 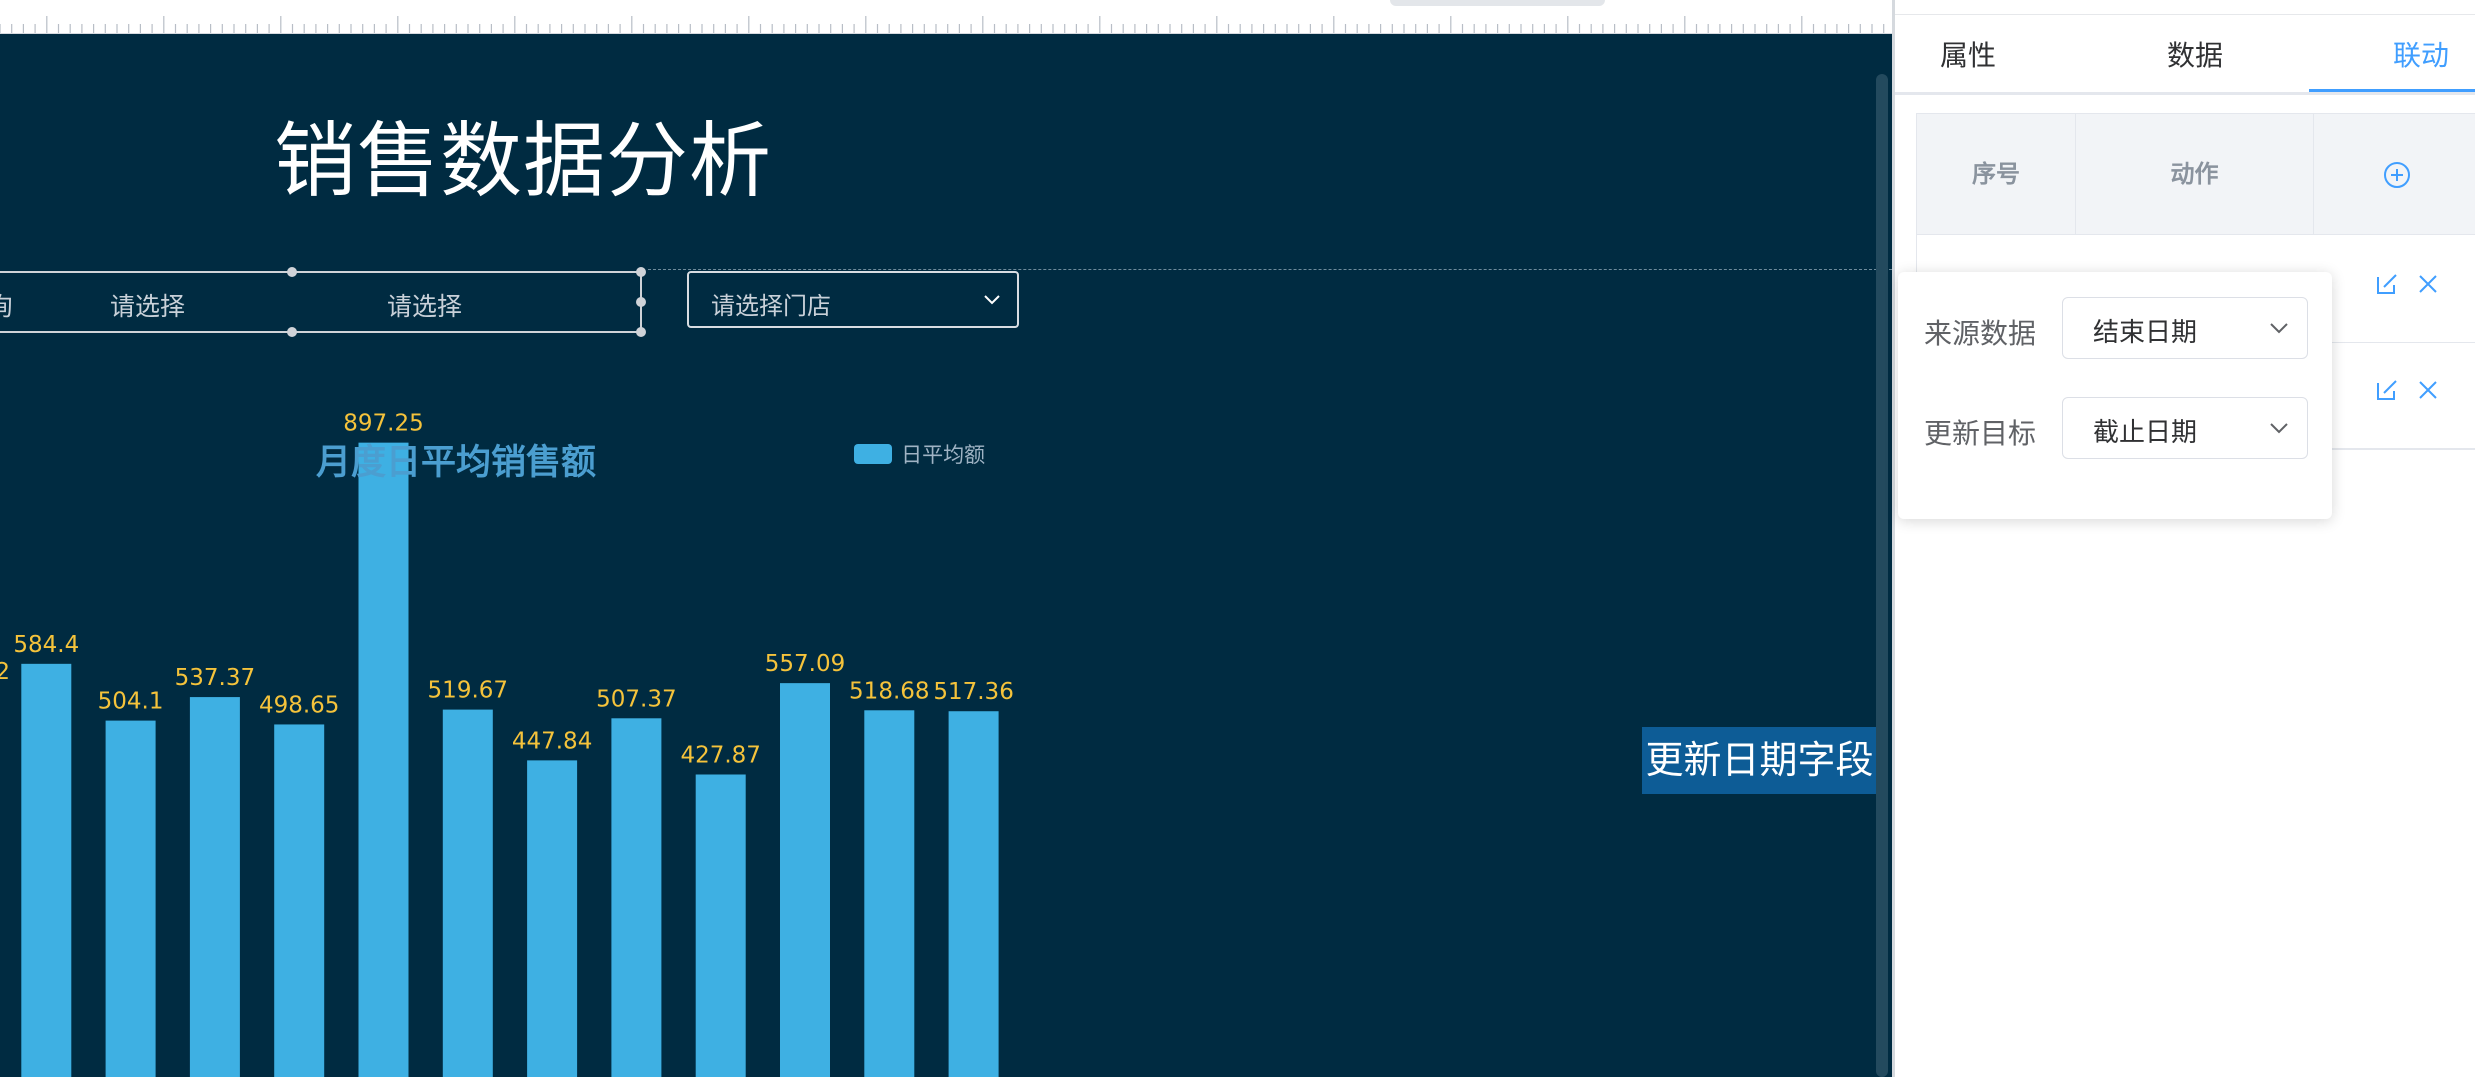 I want to click on chart-legend: 日平均额, so click(x=919, y=454).